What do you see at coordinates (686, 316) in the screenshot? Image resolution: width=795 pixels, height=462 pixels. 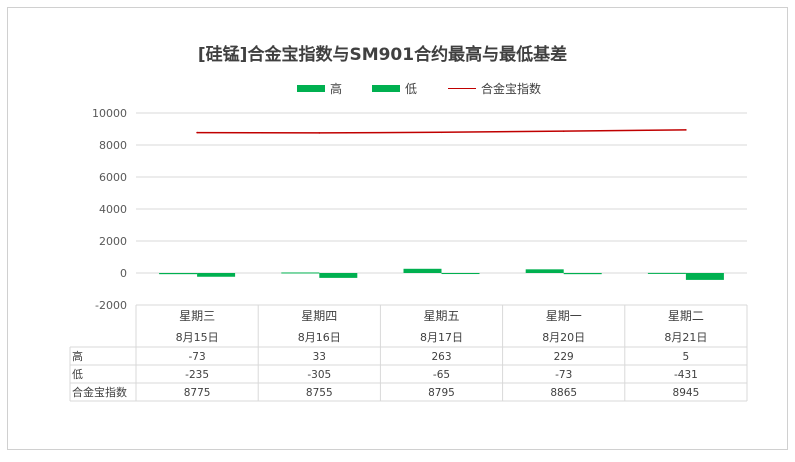 I see `x-tick-label: 星期二` at bounding box center [686, 316].